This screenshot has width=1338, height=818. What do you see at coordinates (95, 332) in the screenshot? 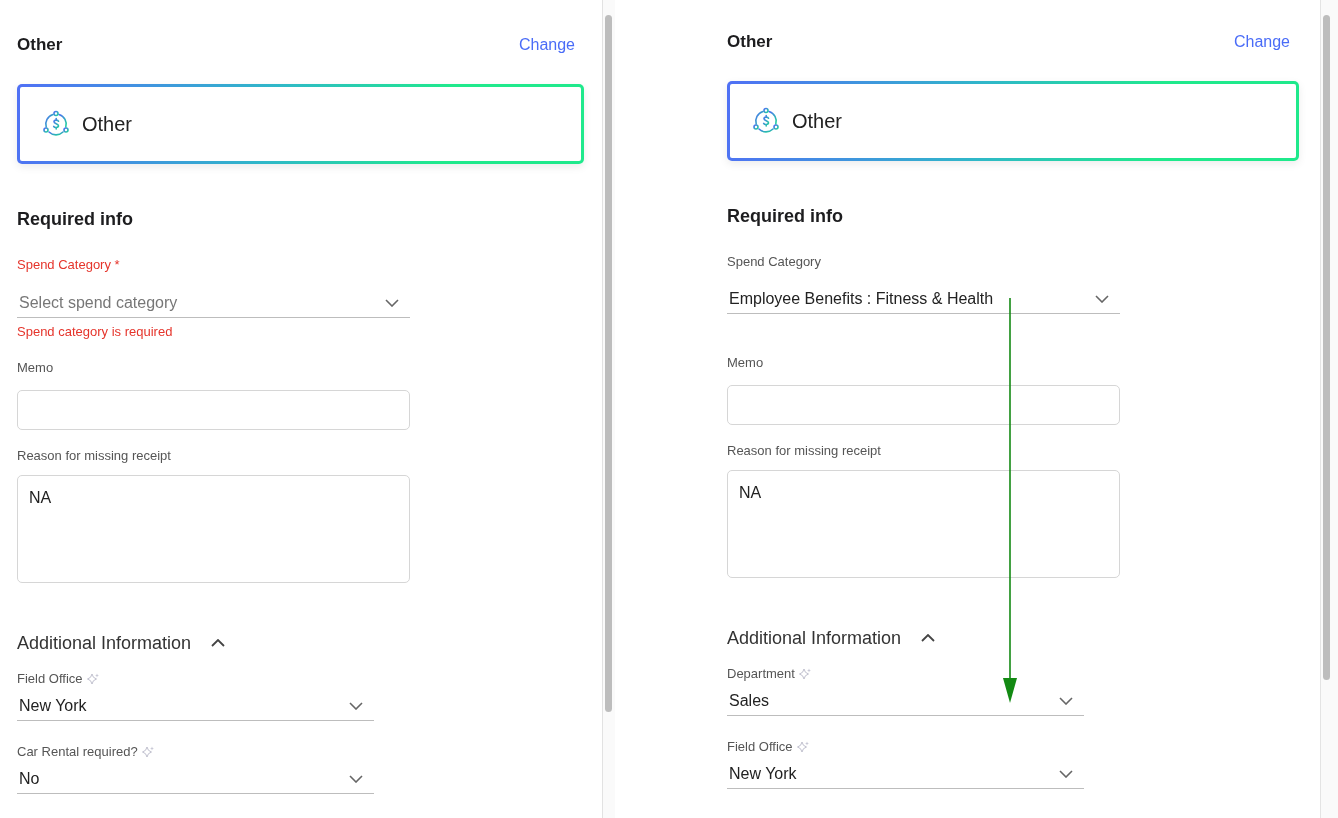
I see `error-message: Spend category is required` at bounding box center [95, 332].